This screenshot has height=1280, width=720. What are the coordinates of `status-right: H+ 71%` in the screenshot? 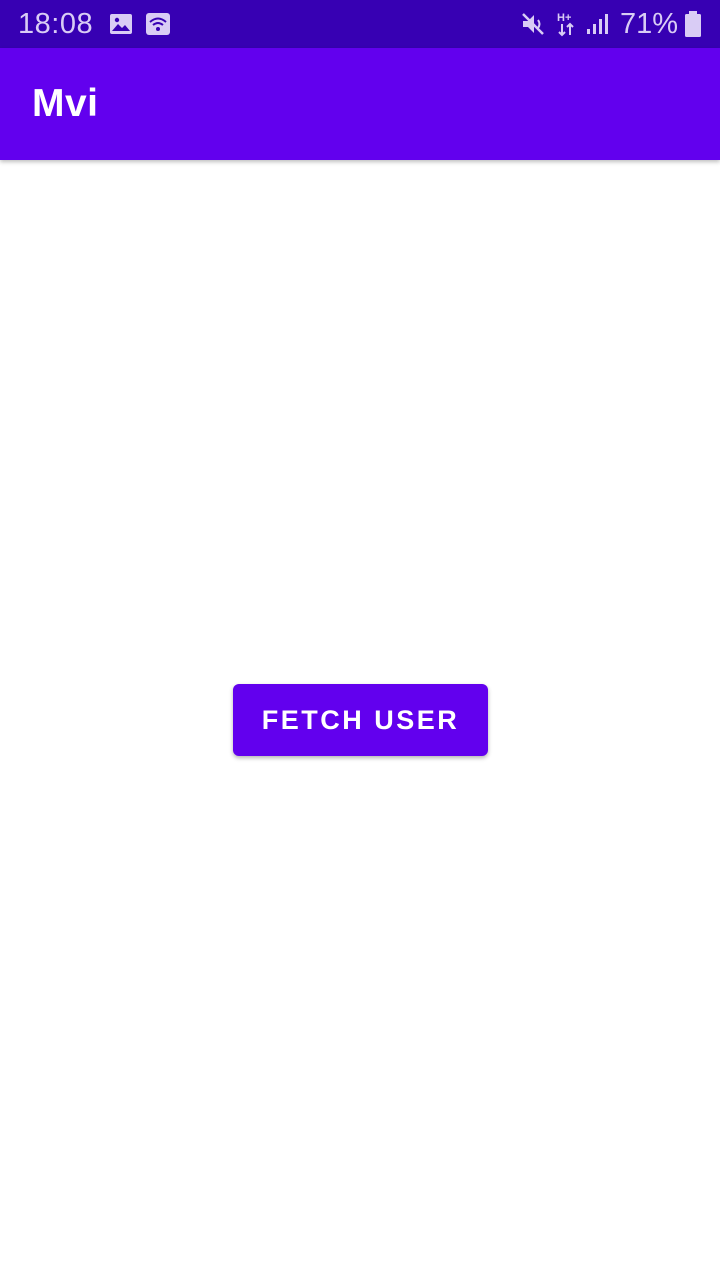 It's located at (611, 24).